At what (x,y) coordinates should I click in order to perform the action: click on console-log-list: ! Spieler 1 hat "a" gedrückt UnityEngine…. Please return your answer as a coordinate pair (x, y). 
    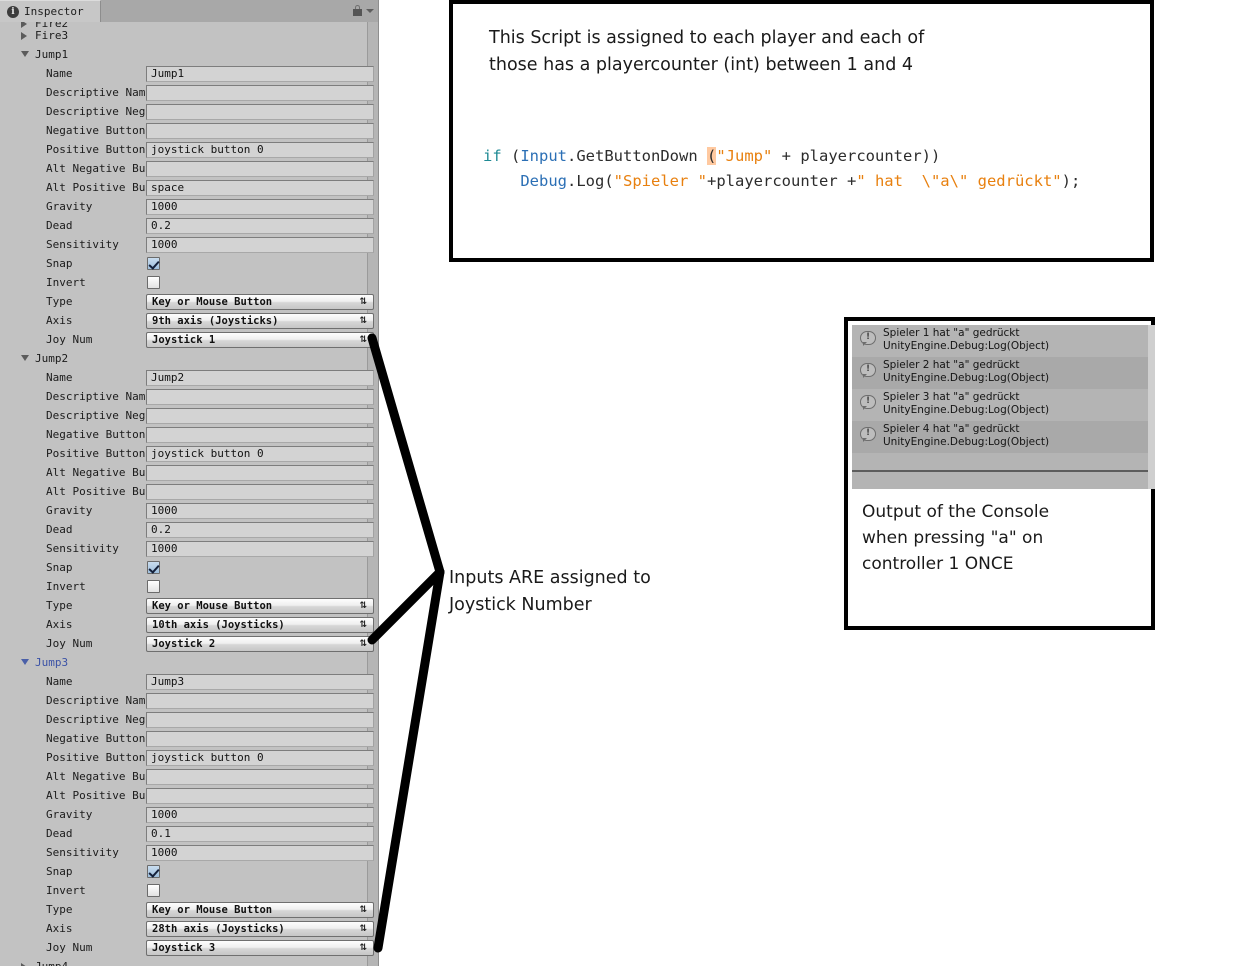
    Looking at the image, I should click on (1000, 397).